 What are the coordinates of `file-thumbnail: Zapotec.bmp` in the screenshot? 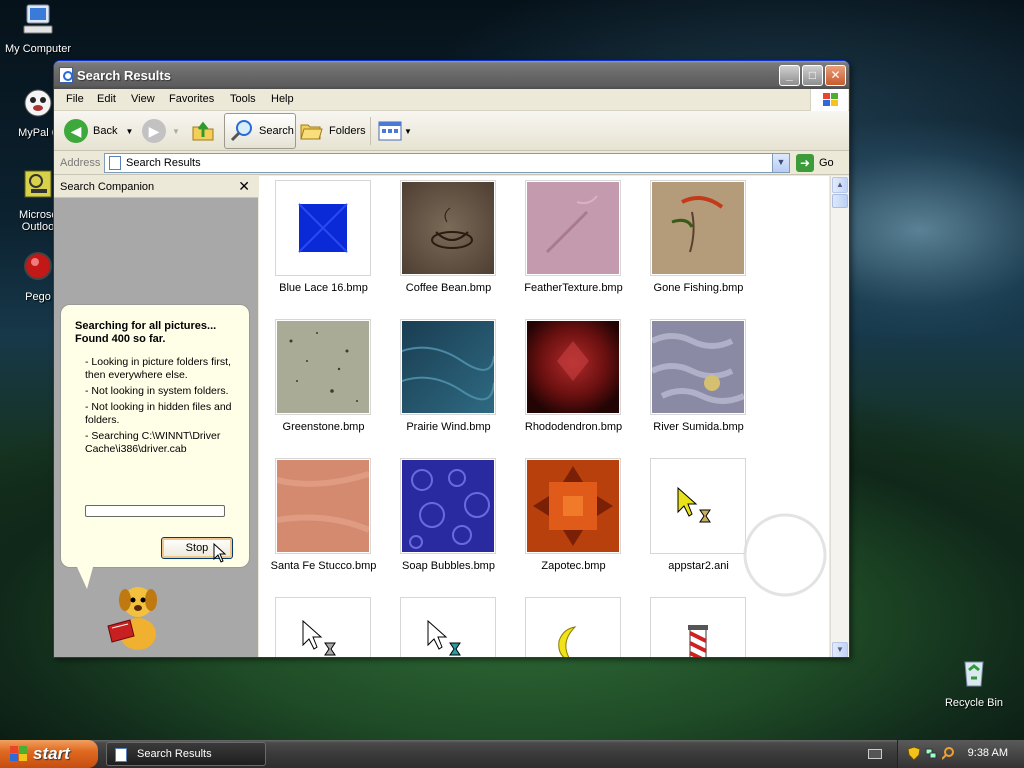 It's located at (573, 521).